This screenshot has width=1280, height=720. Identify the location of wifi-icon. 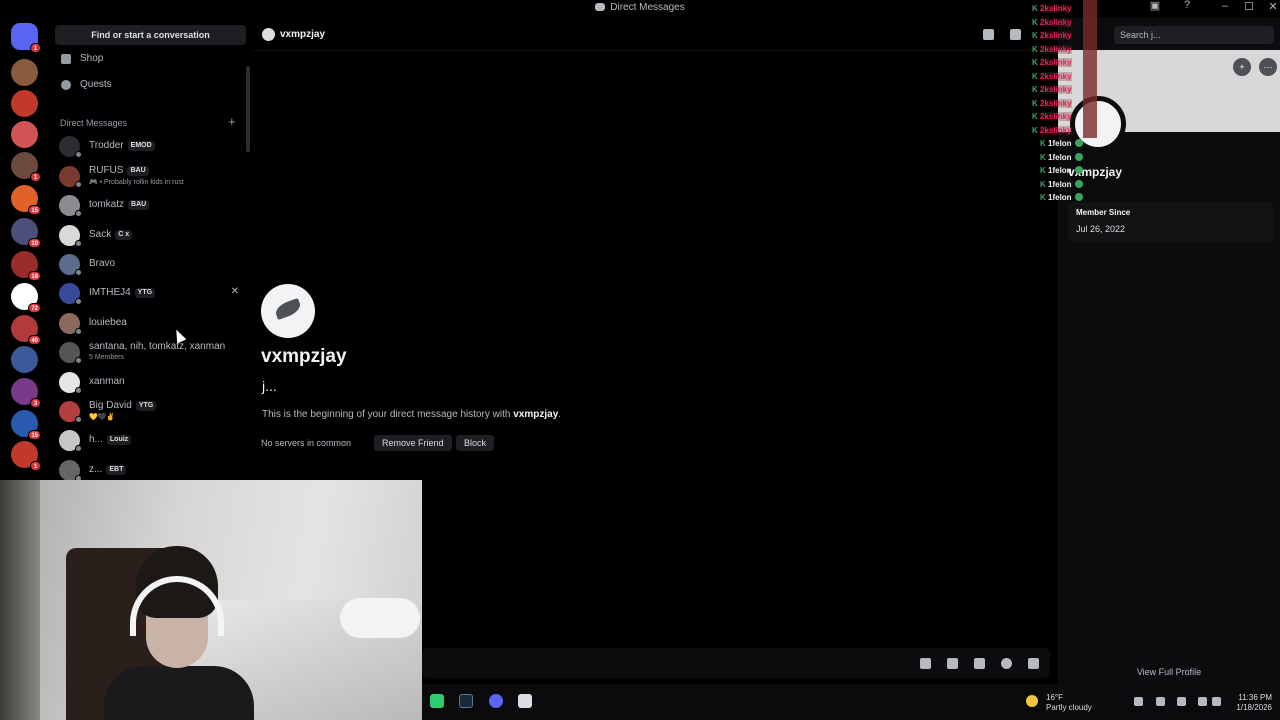
(1216, 701).